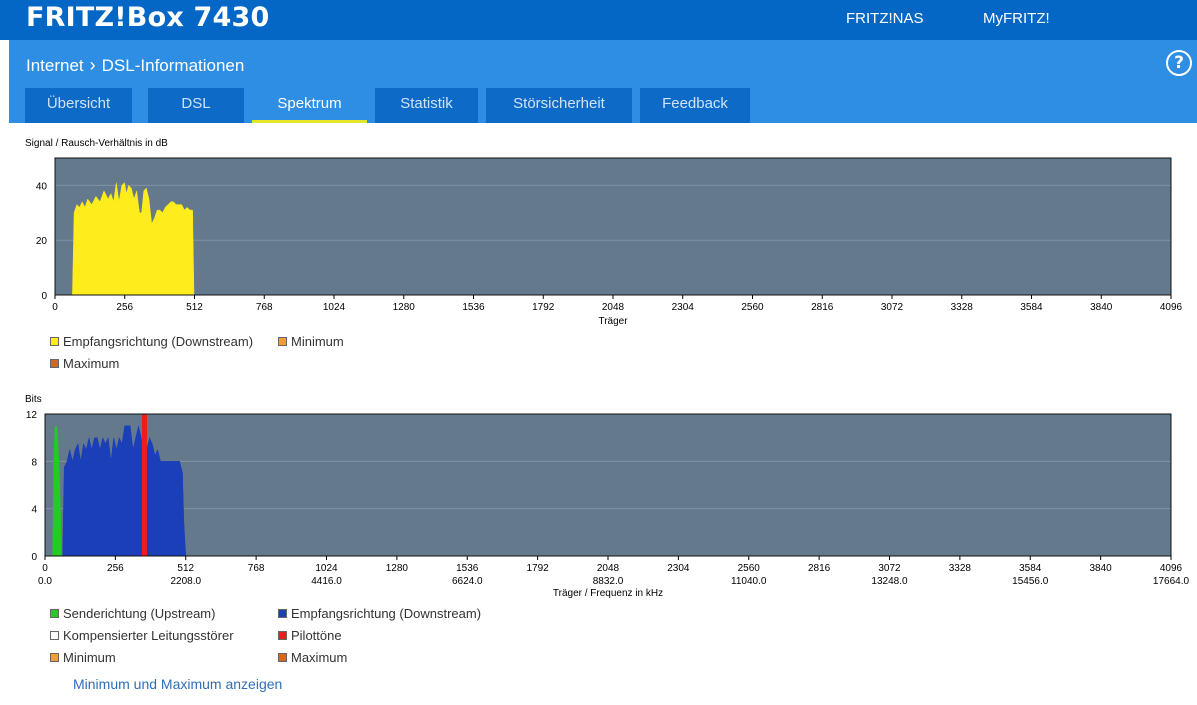 This screenshot has width=1197, height=705. I want to click on tab-spektrum: Spektrum, so click(309, 105).